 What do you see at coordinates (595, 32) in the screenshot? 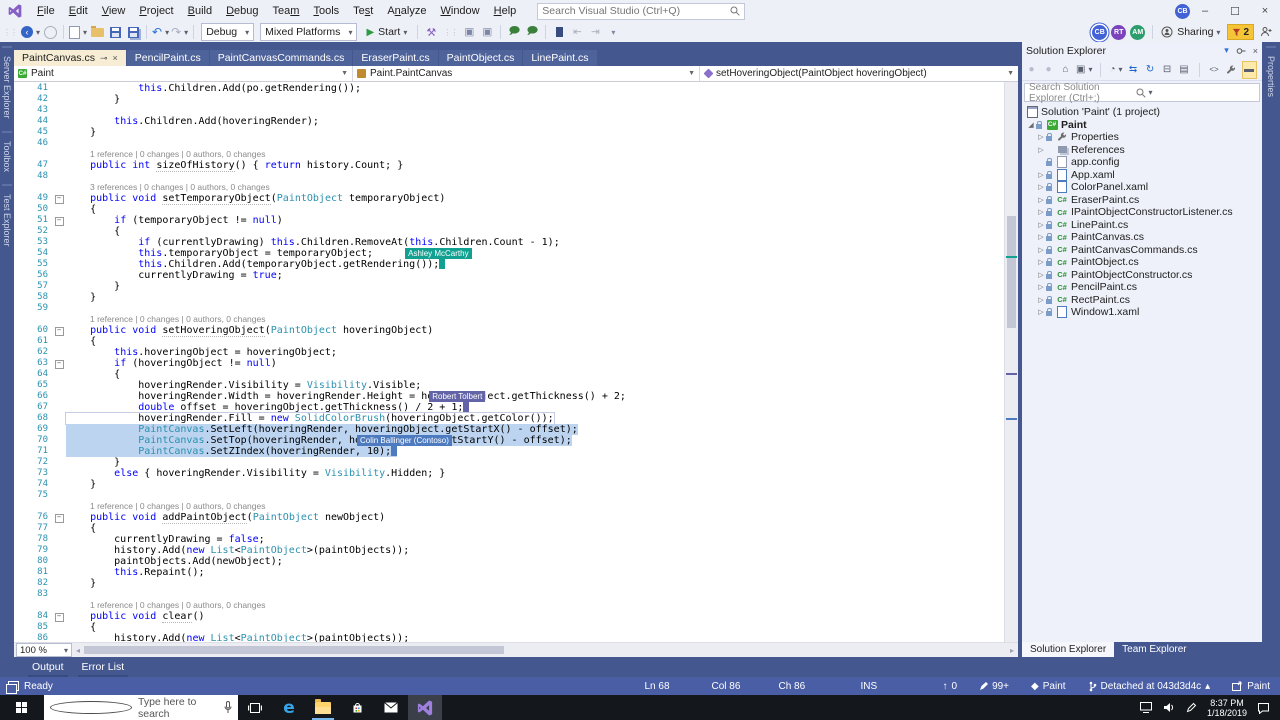
I see `next-bookmark-icon: ⇥` at bounding box center [595, 32].